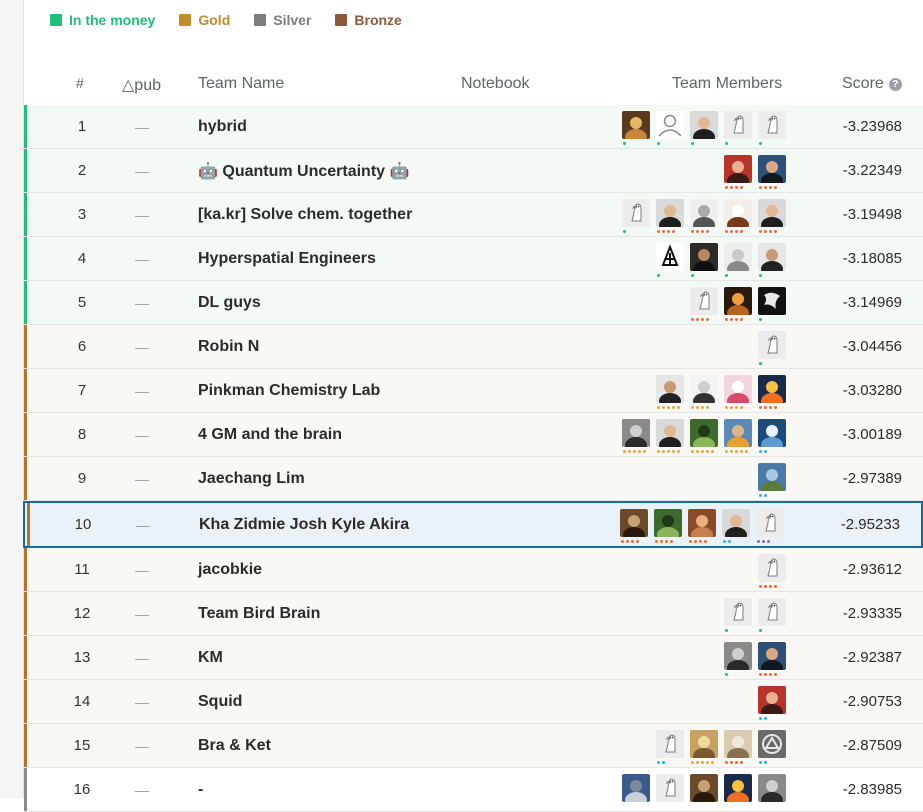 The width and height of the screenshot is (923, 812). I want to click on team-name-link: [ka.kr] Solve chem. together, so click(305, 214).